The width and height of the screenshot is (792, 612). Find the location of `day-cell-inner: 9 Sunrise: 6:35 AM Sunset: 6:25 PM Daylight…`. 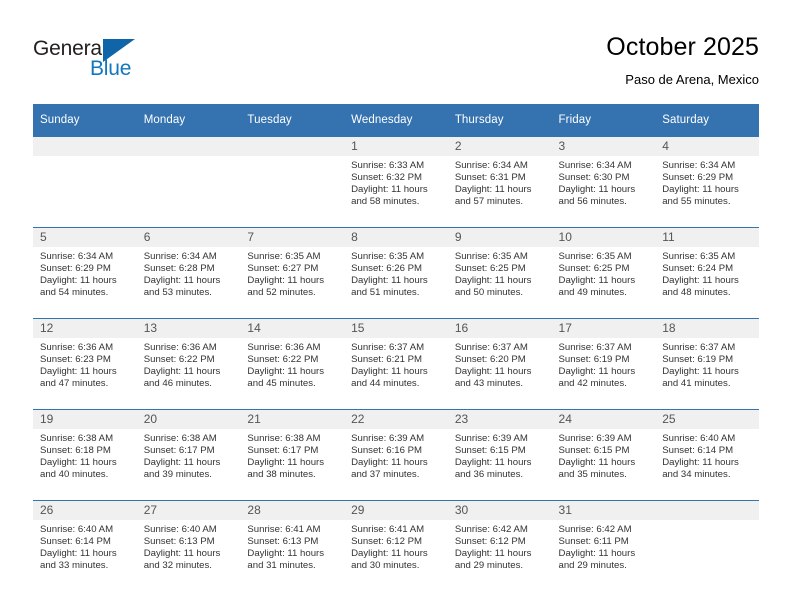

day-cell-inner: 9 Sunrise: 6:35 AM Sunset: 6:25 PM Daylight… is located at coordinates (499, 273).